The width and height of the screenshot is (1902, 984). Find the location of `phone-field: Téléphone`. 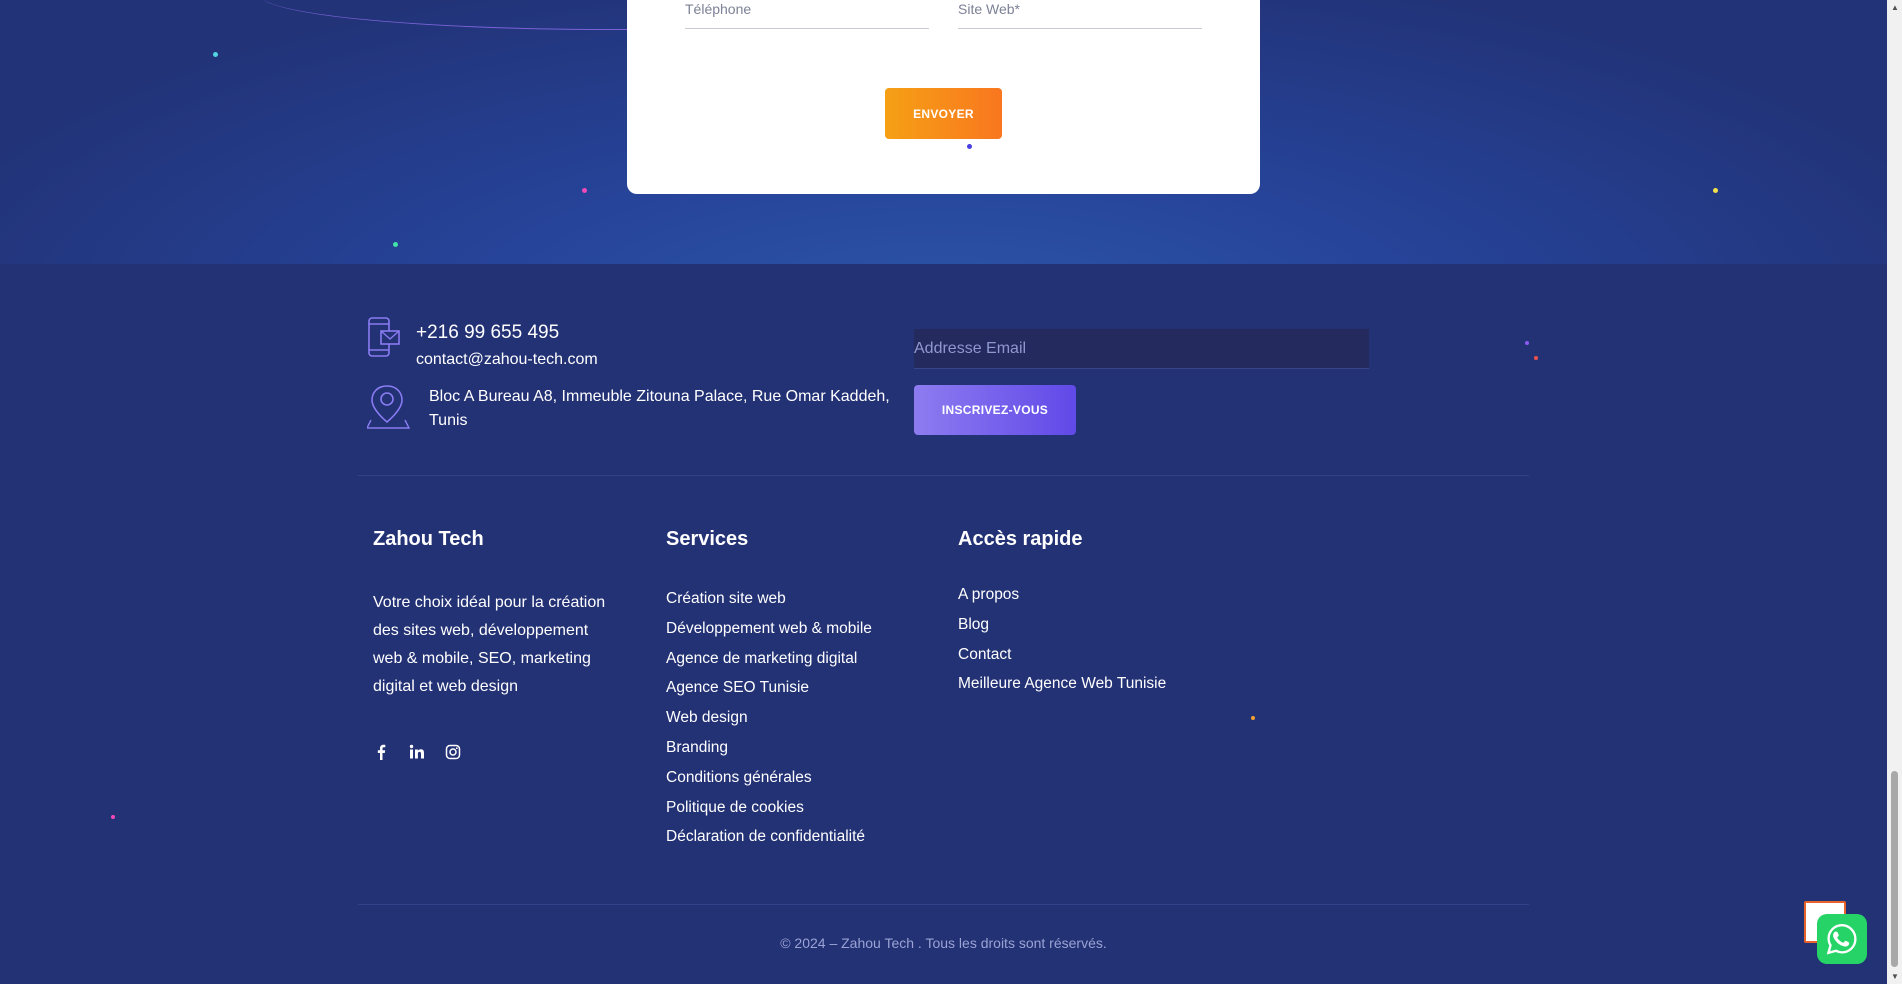

phone-field: Téléphone is located at coordinates (807, 14).